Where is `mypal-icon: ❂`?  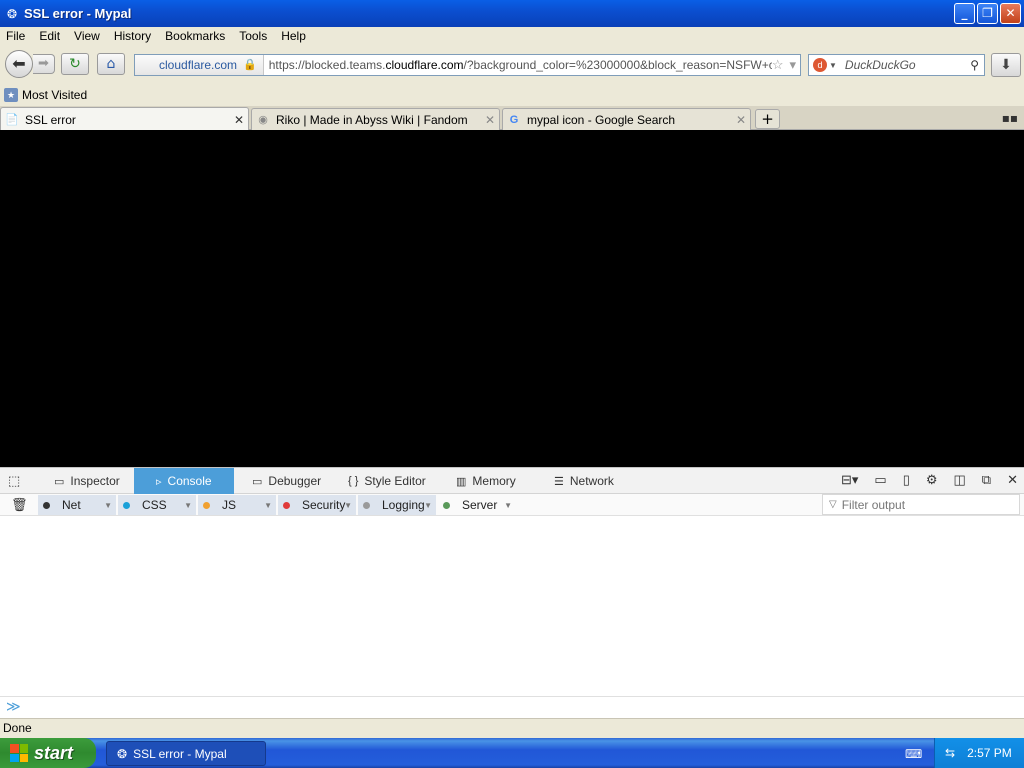 mypal-icon: ❂ is located at coordinates (122, 753).